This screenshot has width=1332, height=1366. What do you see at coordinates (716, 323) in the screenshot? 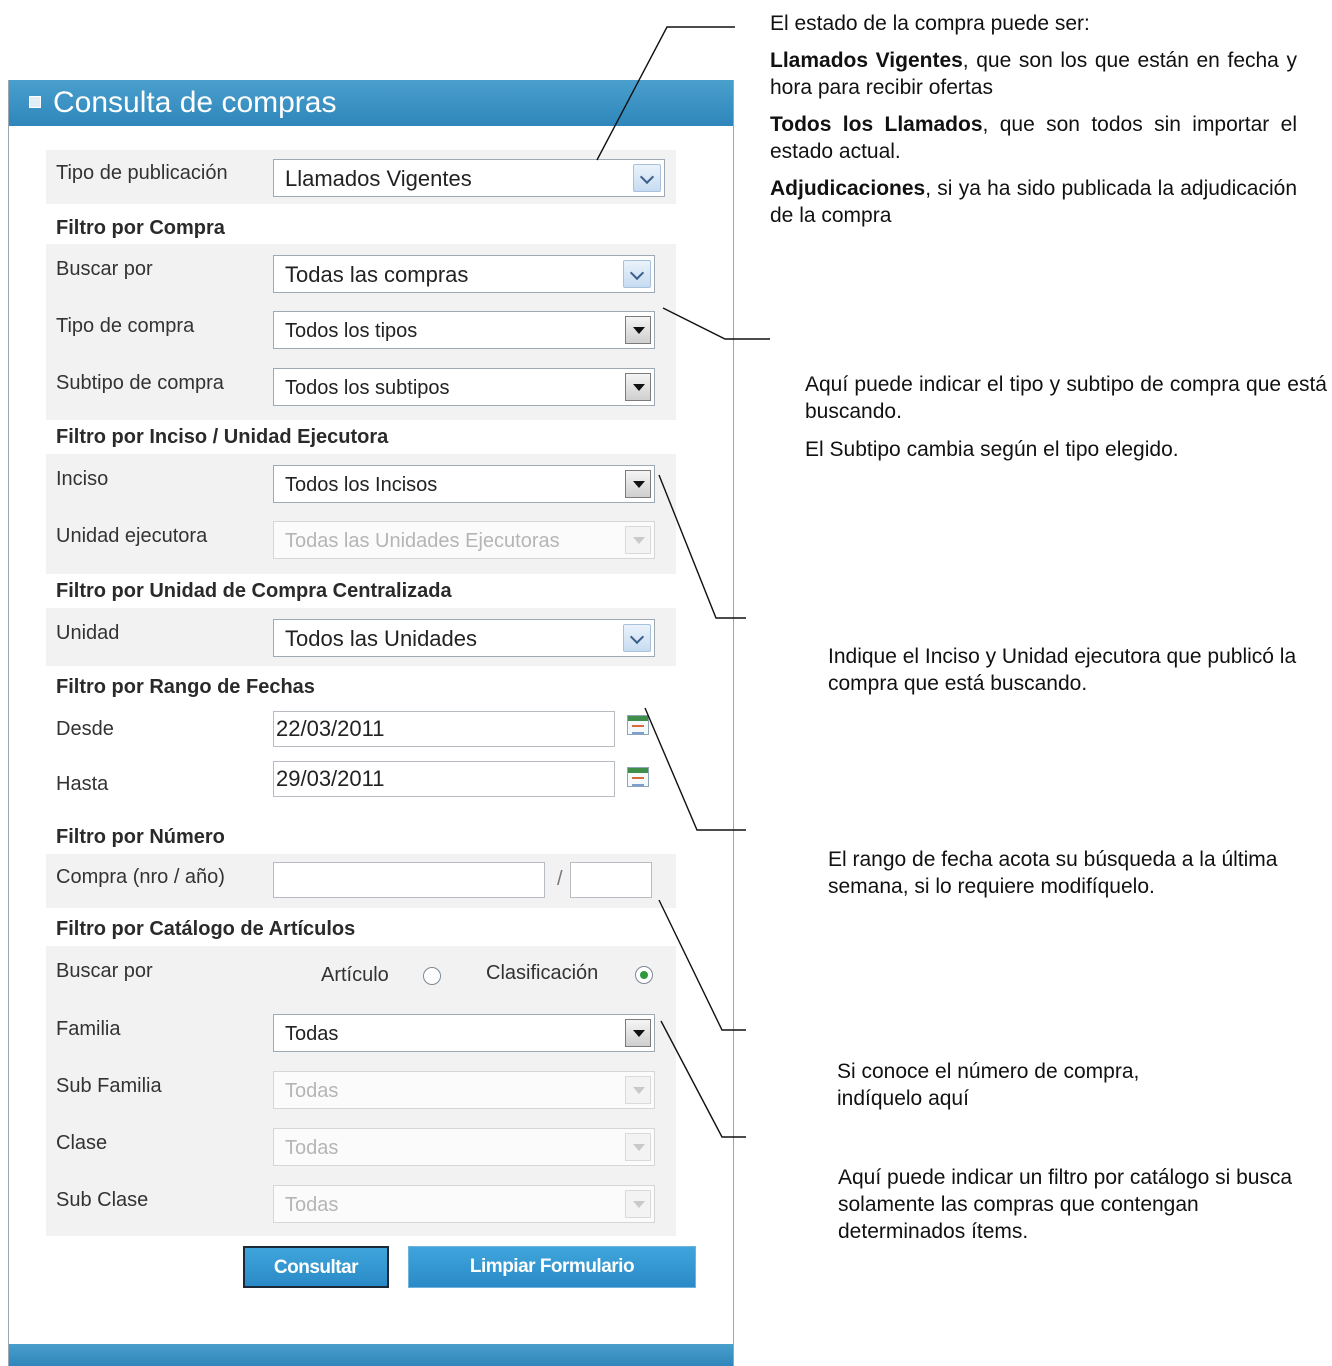
I see `callout-line-tipo` at bounding box center [716, 323].